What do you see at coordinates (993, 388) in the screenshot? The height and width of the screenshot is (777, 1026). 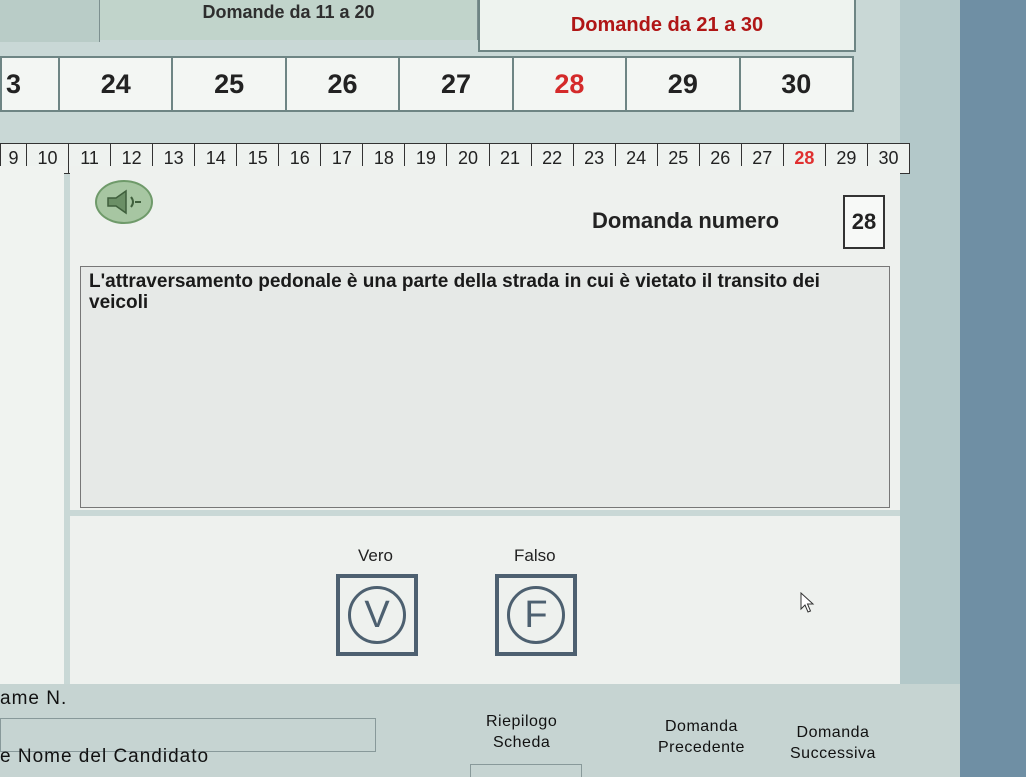 I see `screen-bezel` at bounding box center [993, 388].